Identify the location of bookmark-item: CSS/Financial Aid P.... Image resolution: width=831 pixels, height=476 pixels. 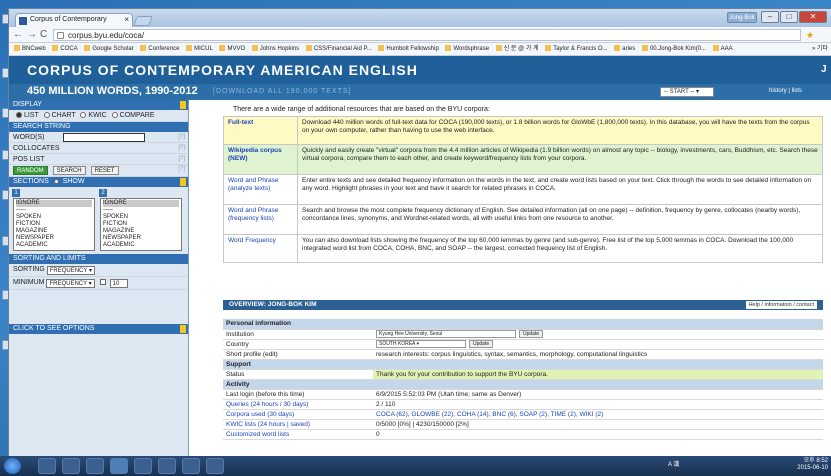
(338, 49).